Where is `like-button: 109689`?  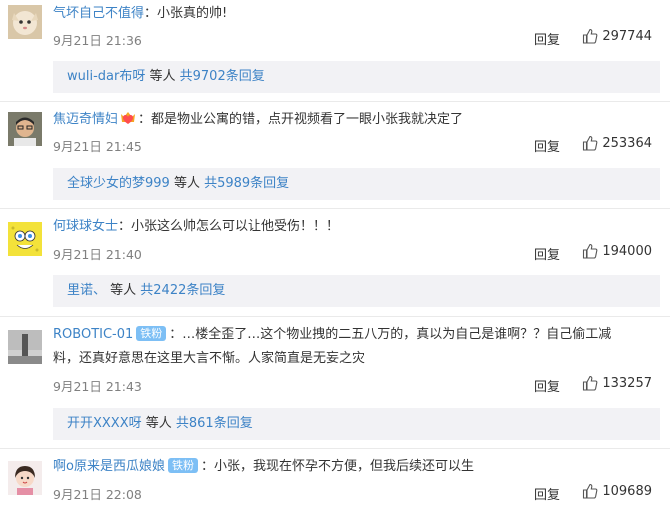 like-button: 109689 is located at coordinates (617, 491).